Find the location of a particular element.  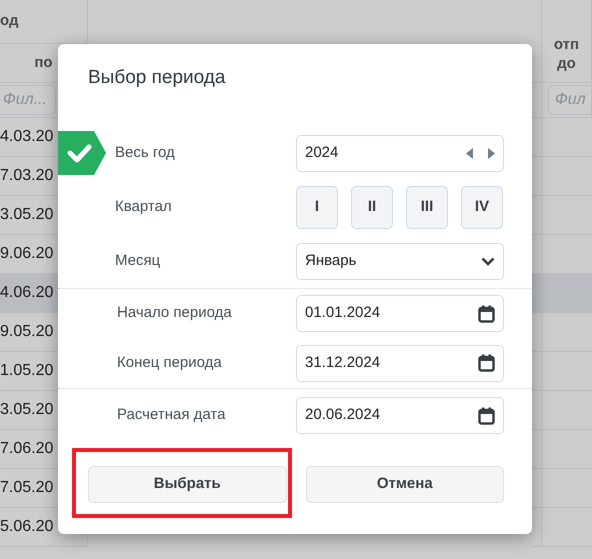

select-button: Выбрать is located at coordinates (187, 484).